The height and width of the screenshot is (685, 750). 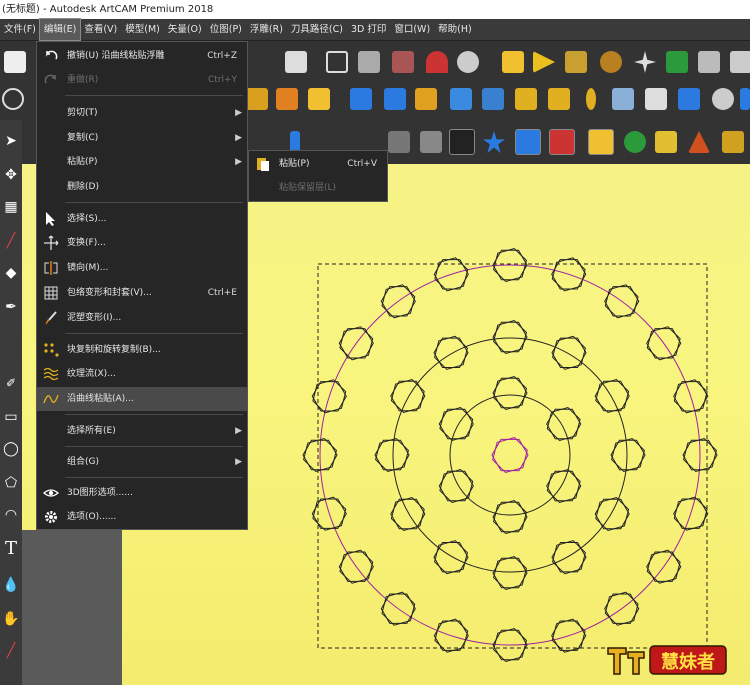 What do you see at coordinates (51, 350) in the screenshot?
I see `block-copy-icon` at bounding box center [51, 350].